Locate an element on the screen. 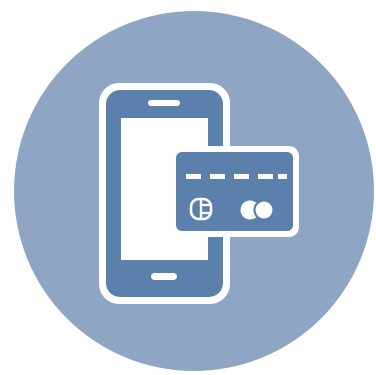  credit-card-icon is located at coordinates (234, 191).